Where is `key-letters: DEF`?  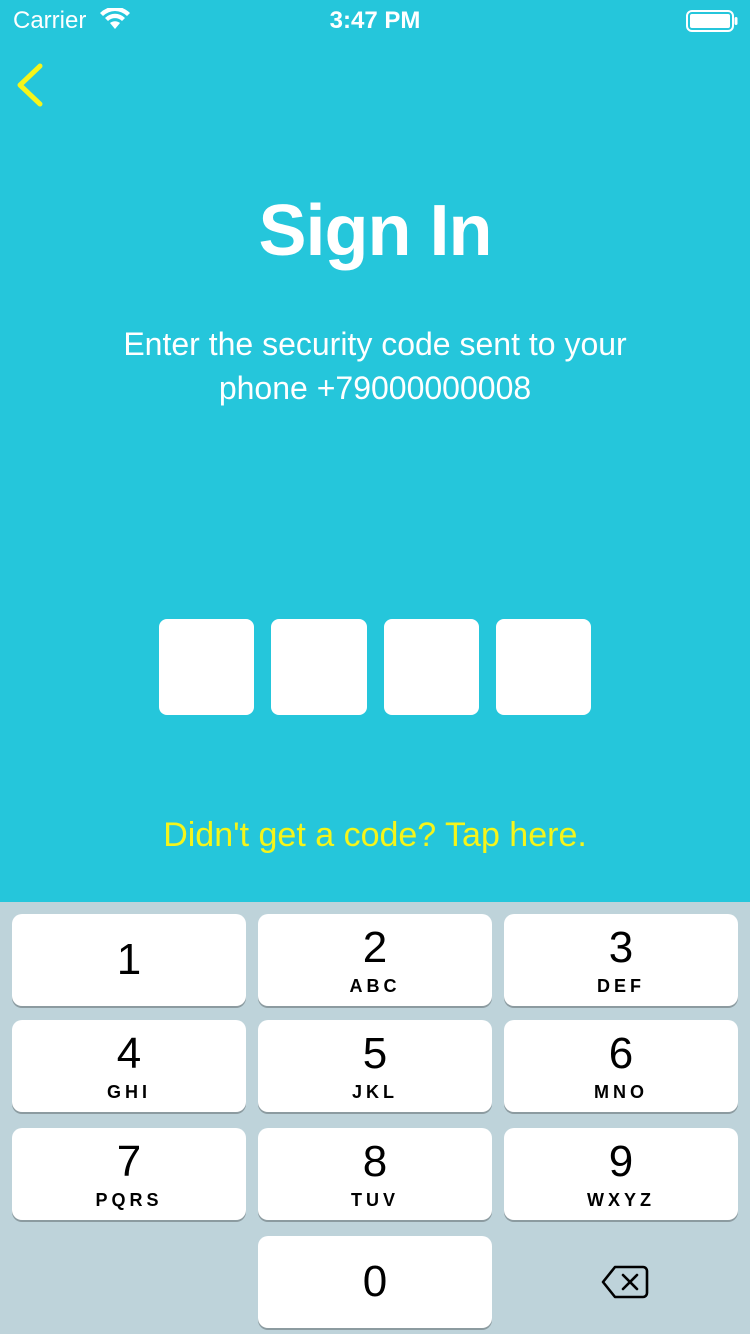
key-letters: DEF is located at coordinates (621, 986).